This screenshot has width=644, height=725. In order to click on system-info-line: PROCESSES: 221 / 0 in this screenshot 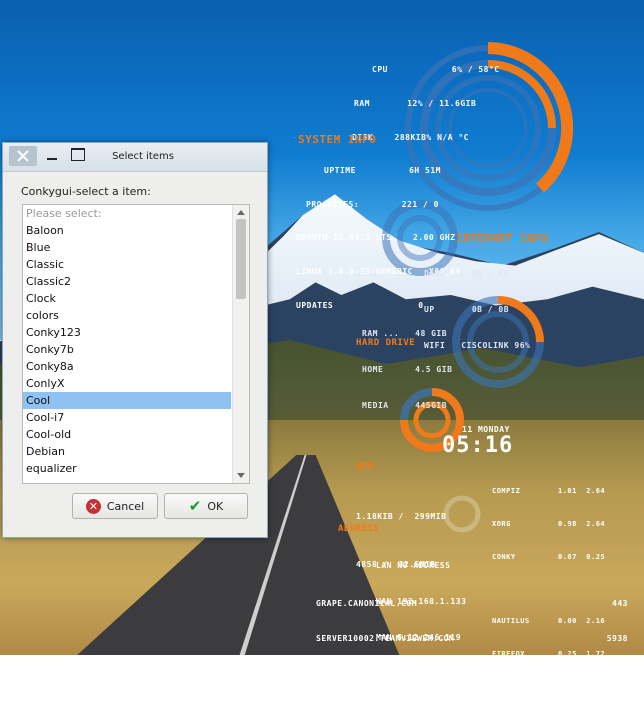, I will do `click(372, 204)`.